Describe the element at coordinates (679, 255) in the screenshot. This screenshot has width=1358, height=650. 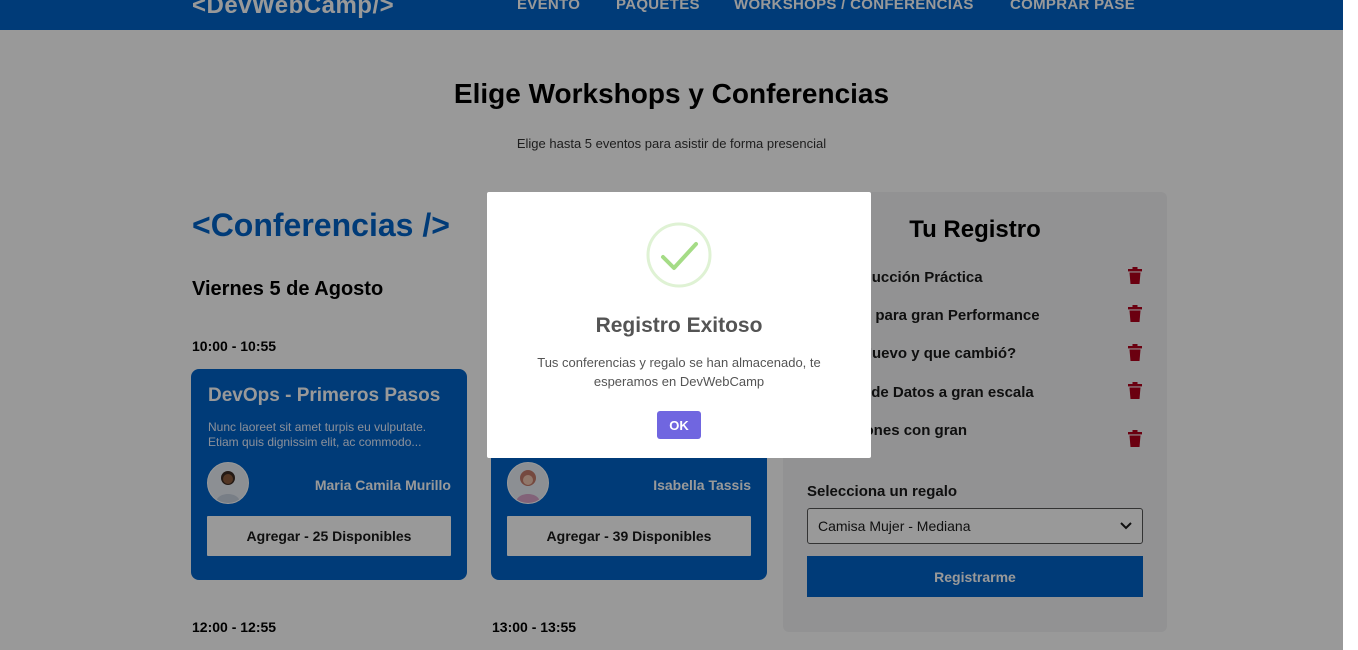
I see `success-check-icon` at that location.